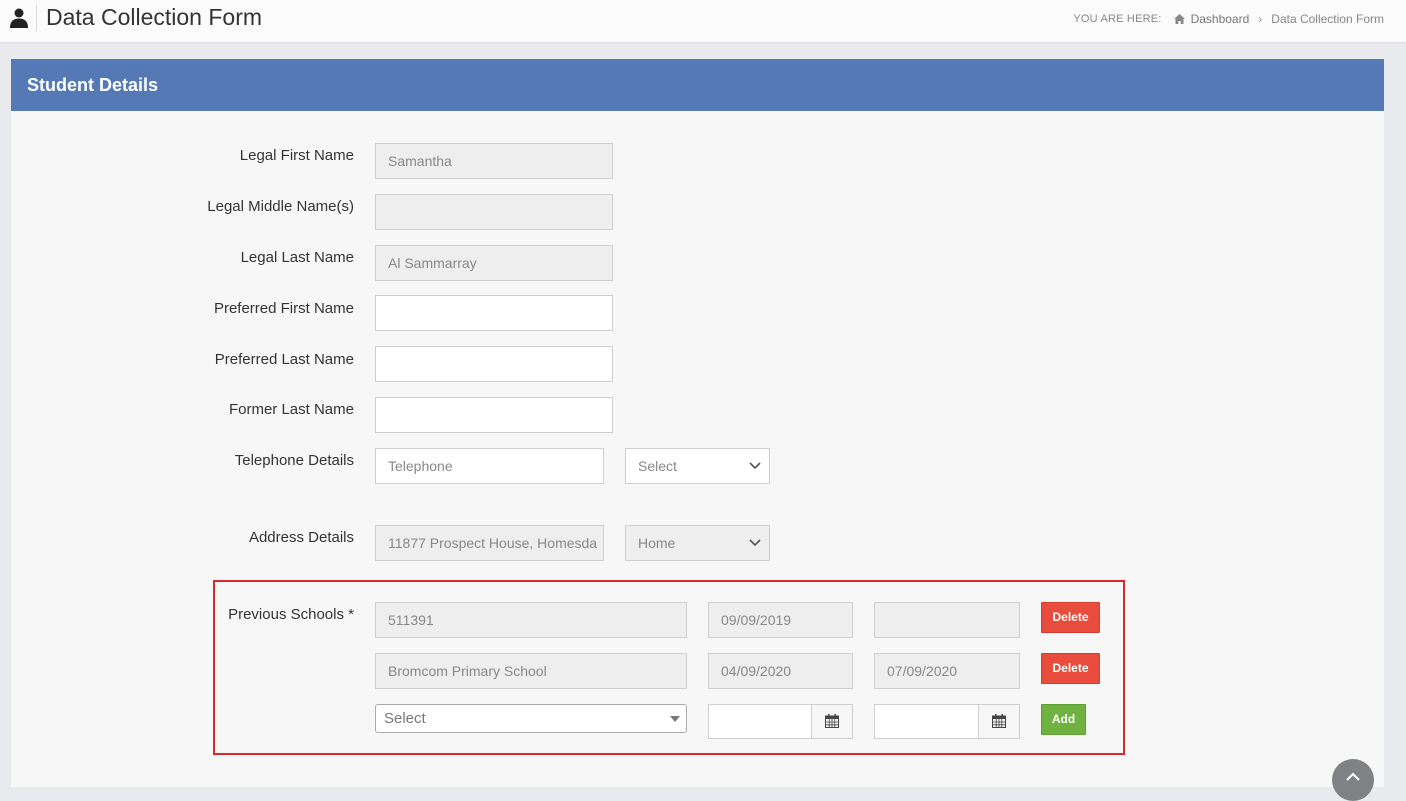 This screenshot has width=1406, height=801. I want to click on telephone-details-label: Telephone Details, so click(294, 460).